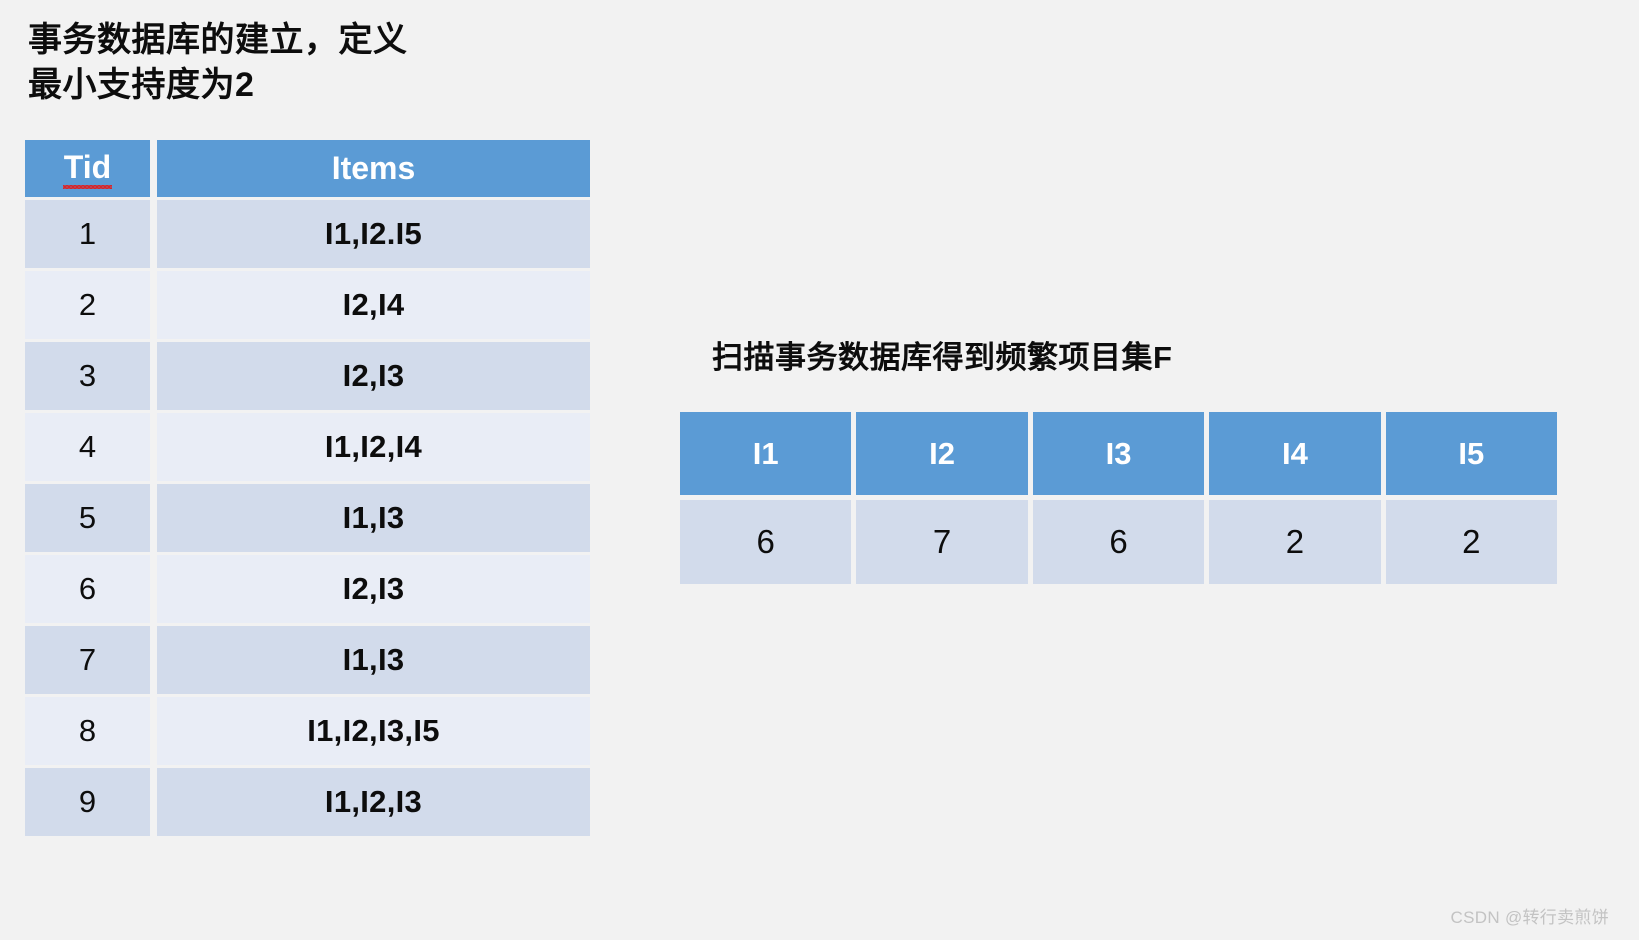 The image size is (1639, 940). Describe the element at coordinates (373, 731) in the screenshot. I see `cell-items: I1,I2,I3,I5` at that location.